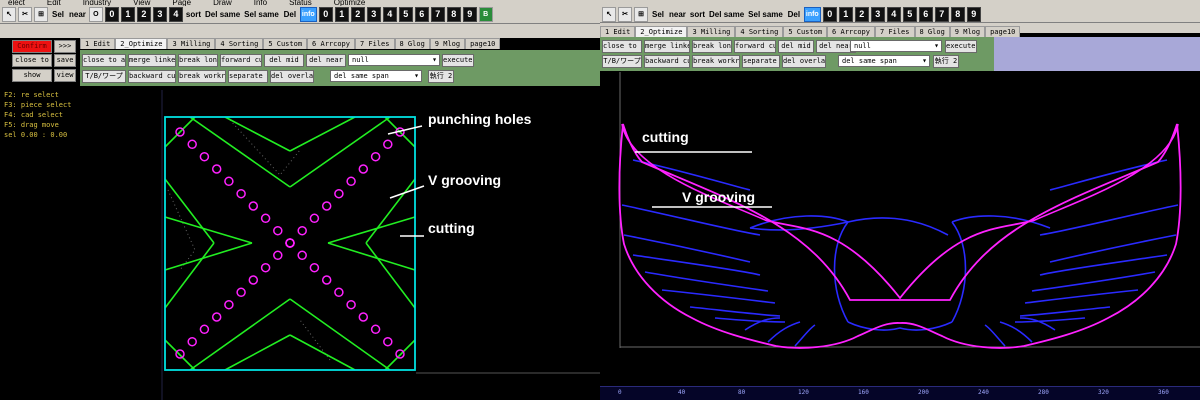 The width and height of the screenshot is (1200, 400). What do you see at coordinates (620, 392) in the screenshot?
I see `ruler-tick-label: 0` at bounding box center [620, 392].